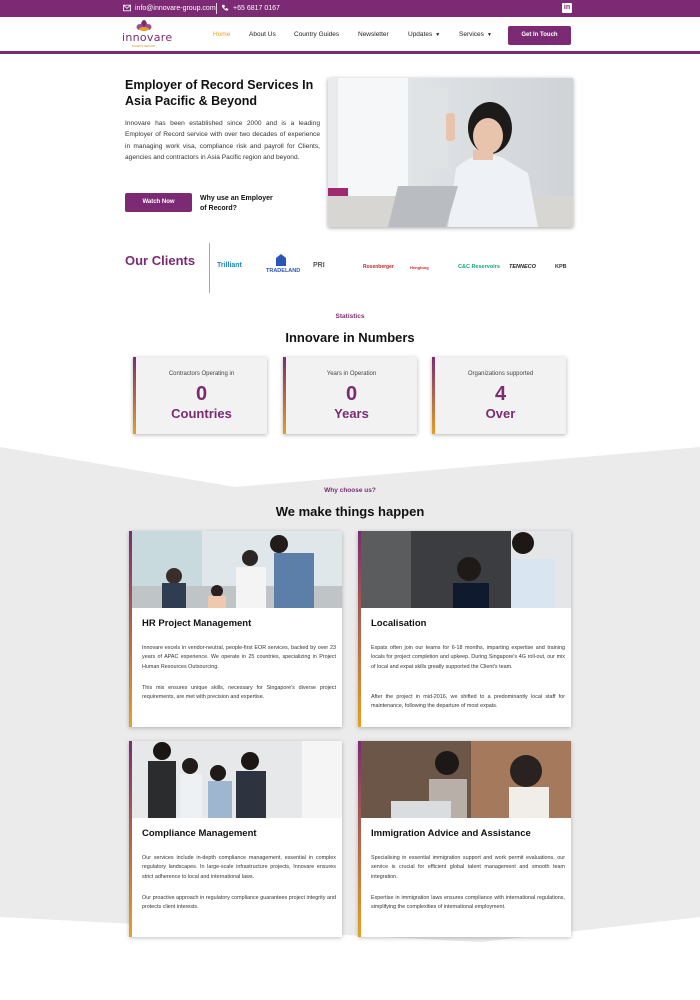  I want to click on business-group-photo-illustration, so click(237, 779).